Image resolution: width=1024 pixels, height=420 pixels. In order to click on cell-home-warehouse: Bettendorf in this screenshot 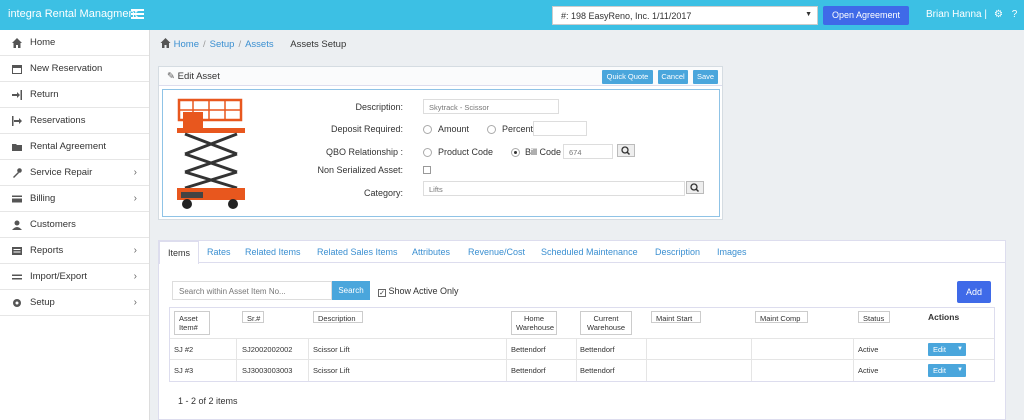, I will do `click(528, 370)`.